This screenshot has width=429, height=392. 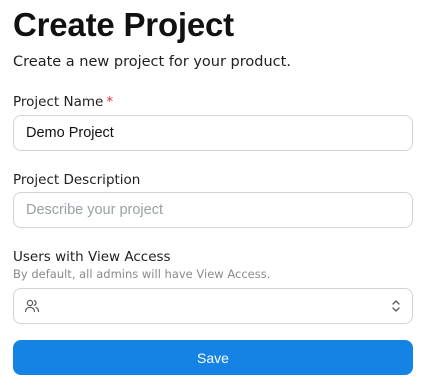 I want to click on view-access-label: Users with View Access, so click(x=92, y=257).